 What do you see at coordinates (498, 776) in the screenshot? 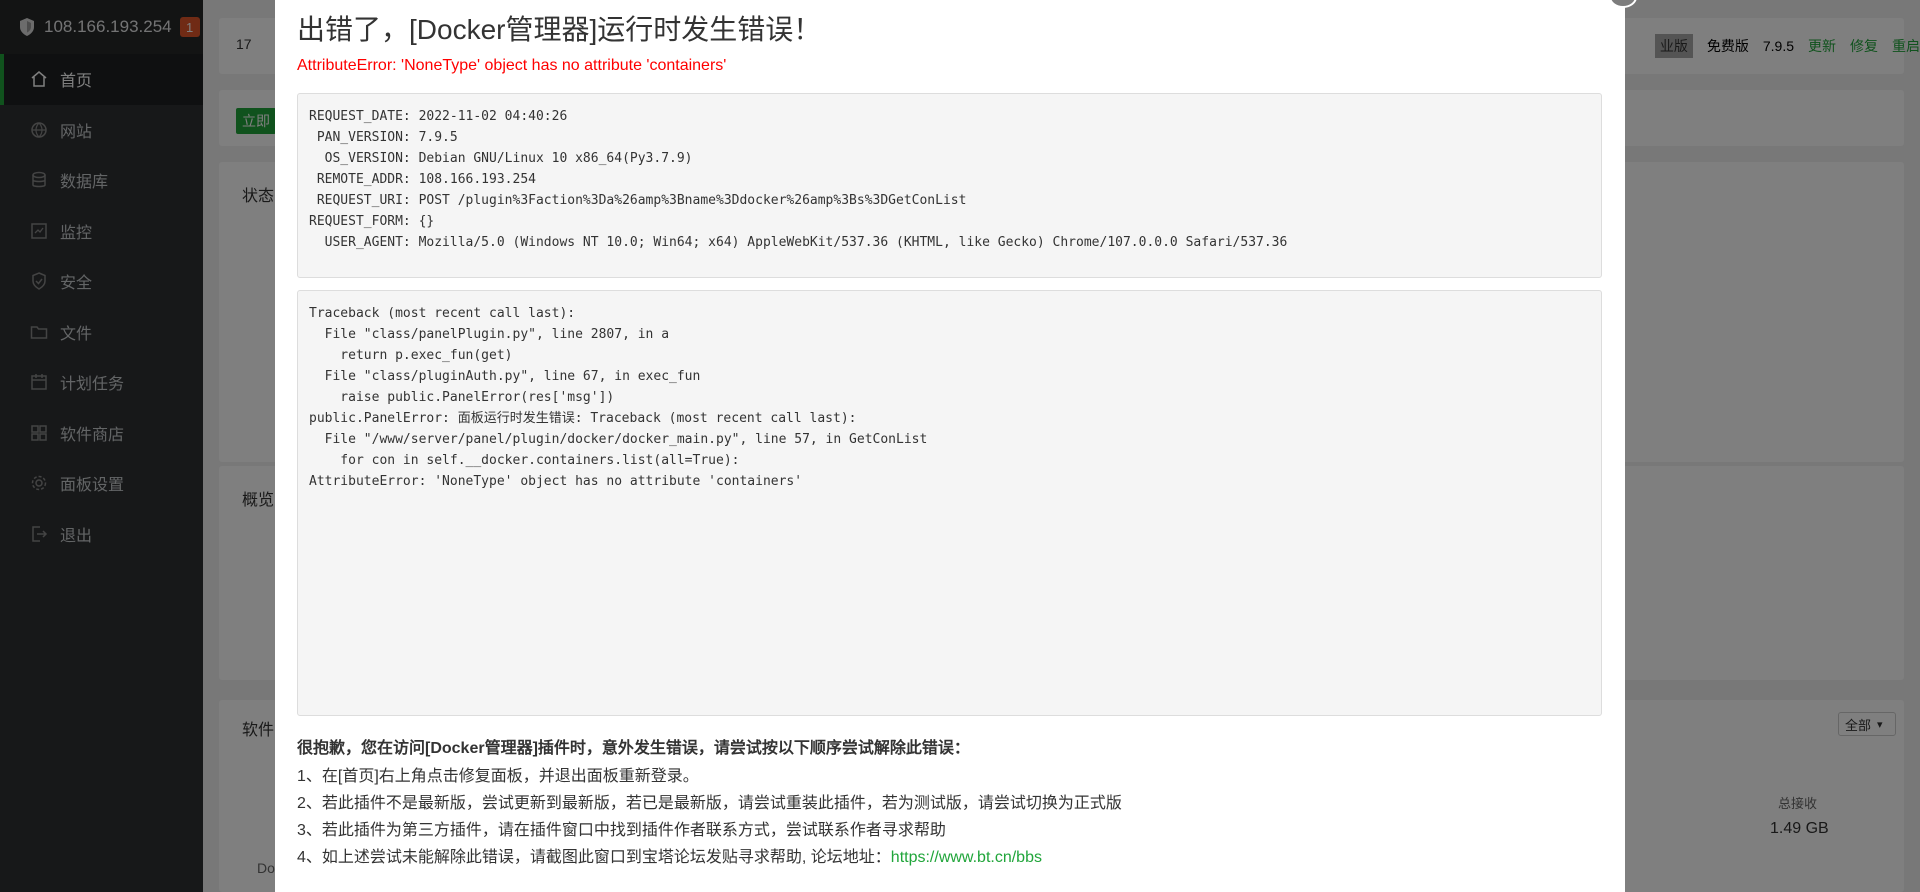
I see `help-step-1: 1、在[首页]右上角点击修复面板，并退出面板重新登录。` at bounding box center [498, 776].